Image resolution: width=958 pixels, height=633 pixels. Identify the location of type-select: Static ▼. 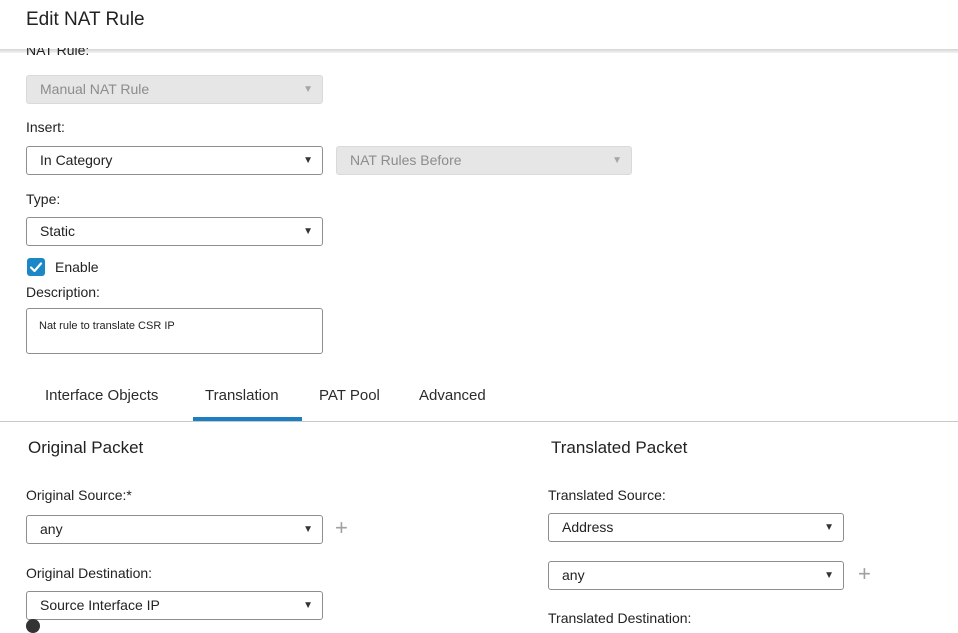
(174, 231).